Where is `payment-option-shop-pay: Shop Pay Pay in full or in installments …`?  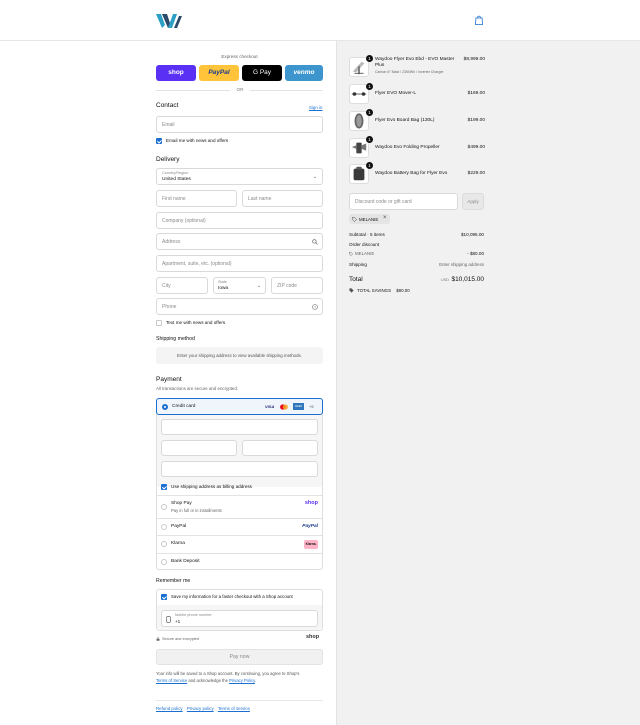
payment-option-shop-pay: Shop Pay Pay in full or in installments … is located at coordinates (239, 506).